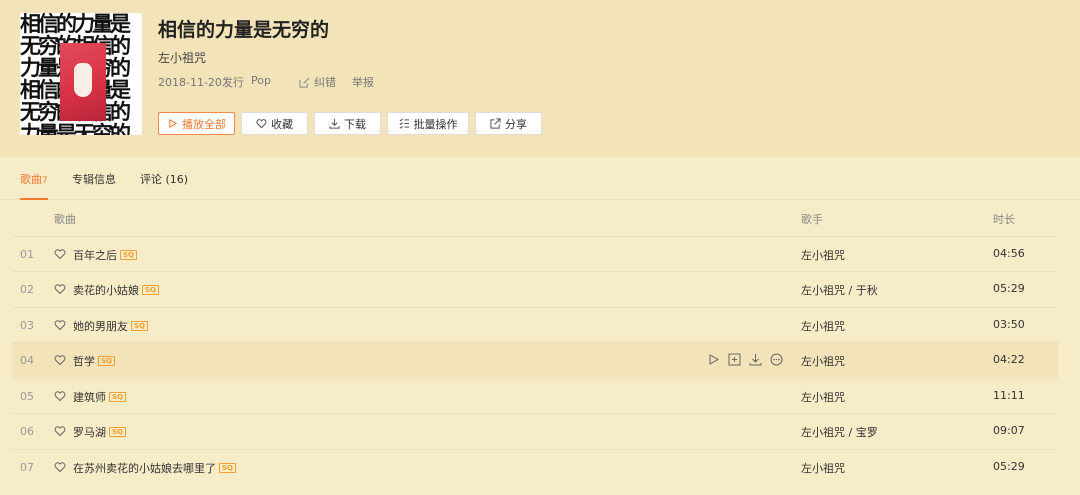 Image resolution: width=1080 pixels, height=495 pixels. What do you see at coordinates (144, 468) in the screenshot?
I see `song-title: 在苏州卖花的小姑娘去哪里了` at bounding box center [144, 468].